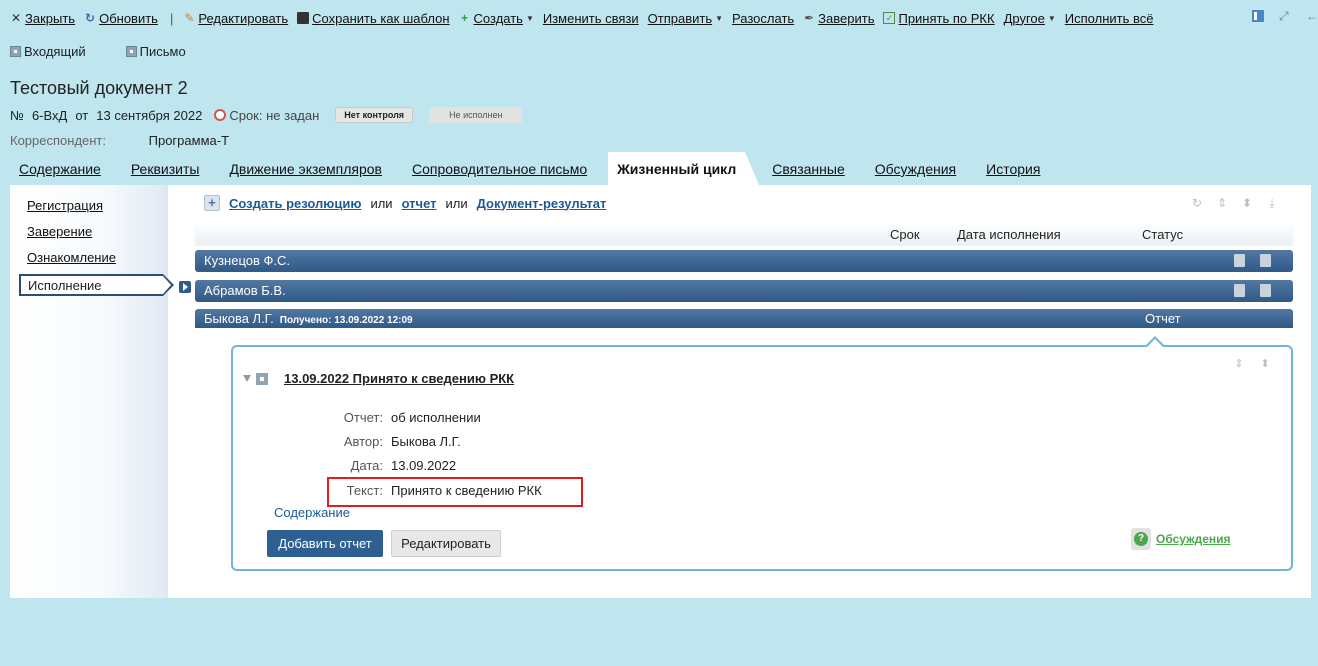 The height and width of the screenshot is (666, 1318). I want to click on highlight-box, so click(455, 492).